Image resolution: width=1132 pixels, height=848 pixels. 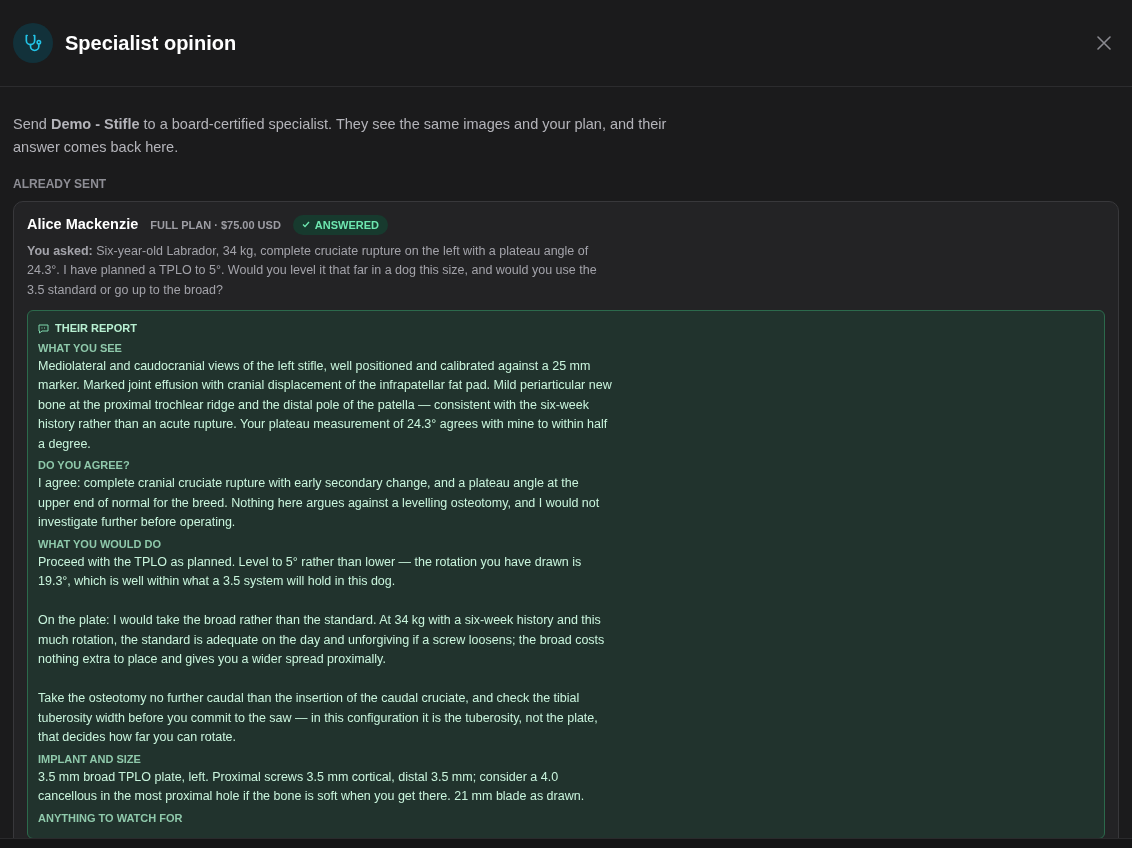 I want to click on status-badge: ANSWERED, so click(x=340, y=224).